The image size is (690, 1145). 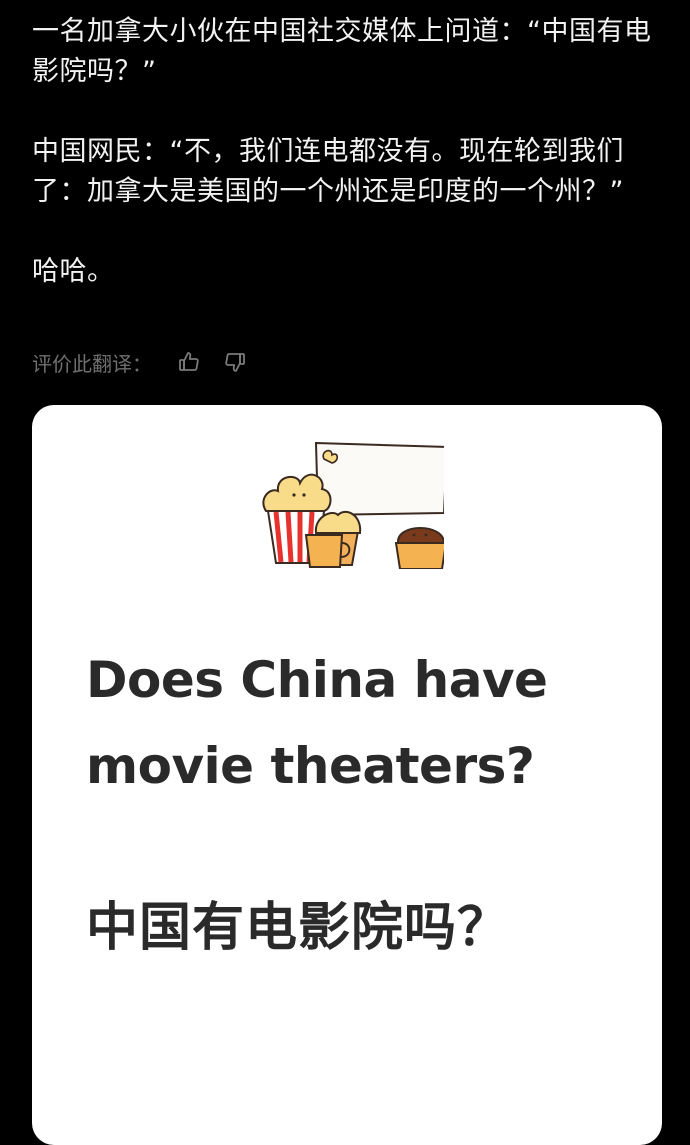 I want to click on card-chinese-question: 中国有电影院吗？, so click(x=298, y=928).